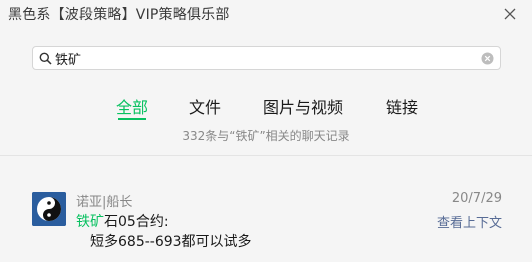  Describe the element at coordinates (119, 15) in the screenshot. I see `window-title: 黑色系【波段策略】VIP策略俱乐部` at that location.